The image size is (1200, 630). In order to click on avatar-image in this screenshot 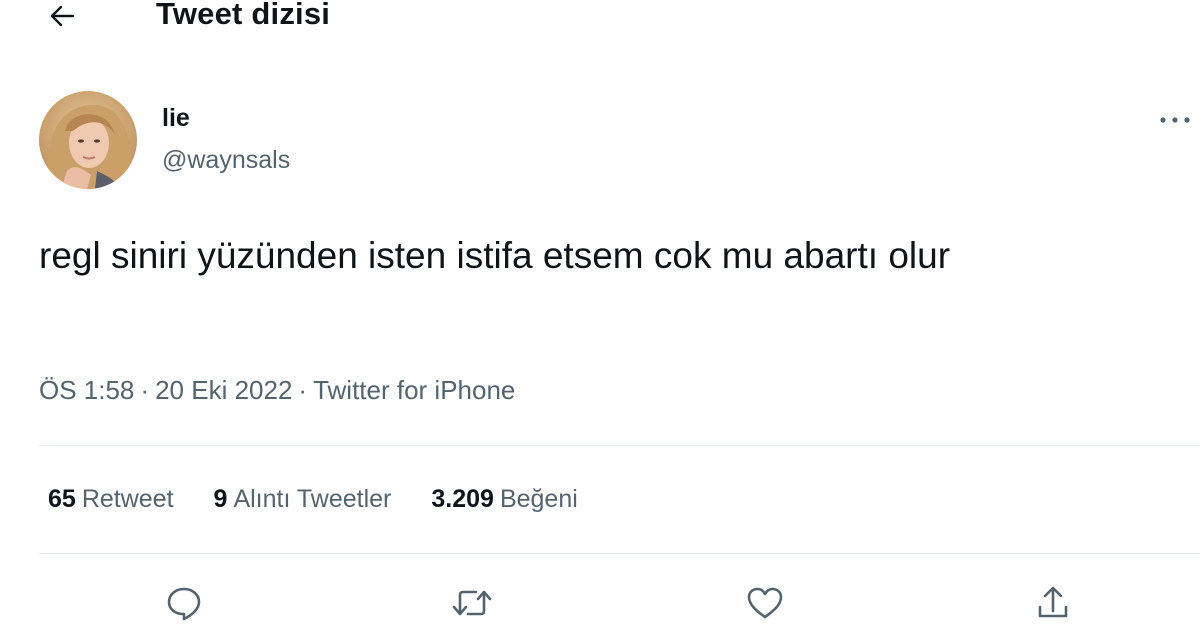, I will do `click(88, 140)`.